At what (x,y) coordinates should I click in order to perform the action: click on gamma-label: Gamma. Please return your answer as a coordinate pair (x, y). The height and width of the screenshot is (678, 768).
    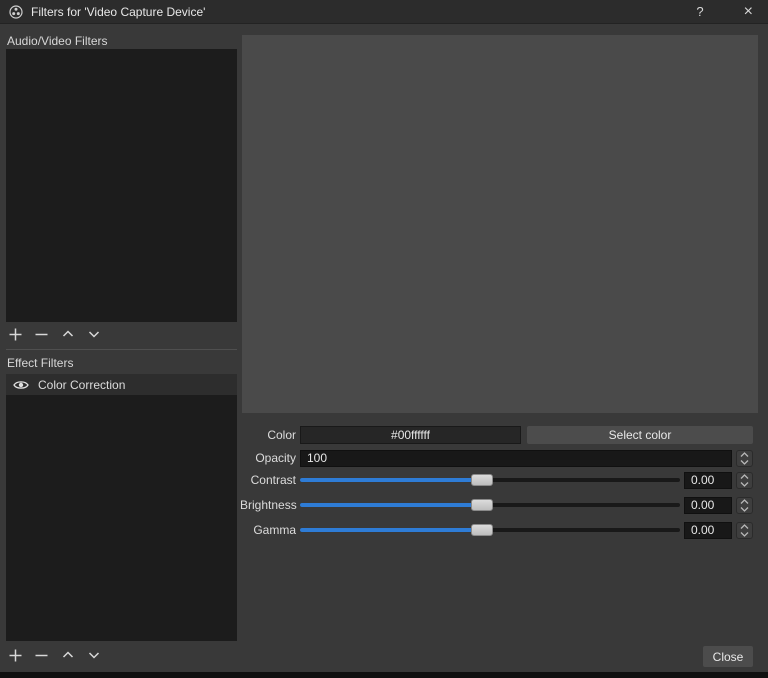
    Looking at the image, I should click on (274, 530).